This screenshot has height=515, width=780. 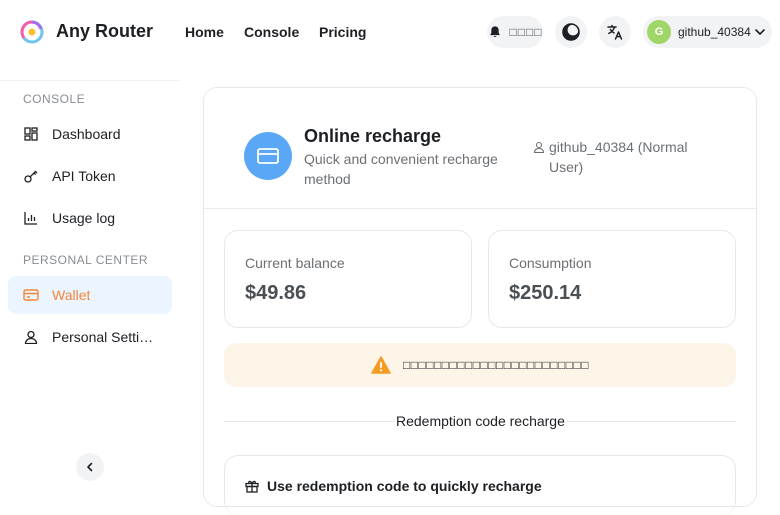 I want to click on nav-home: Home, so click(x=204, y=32).